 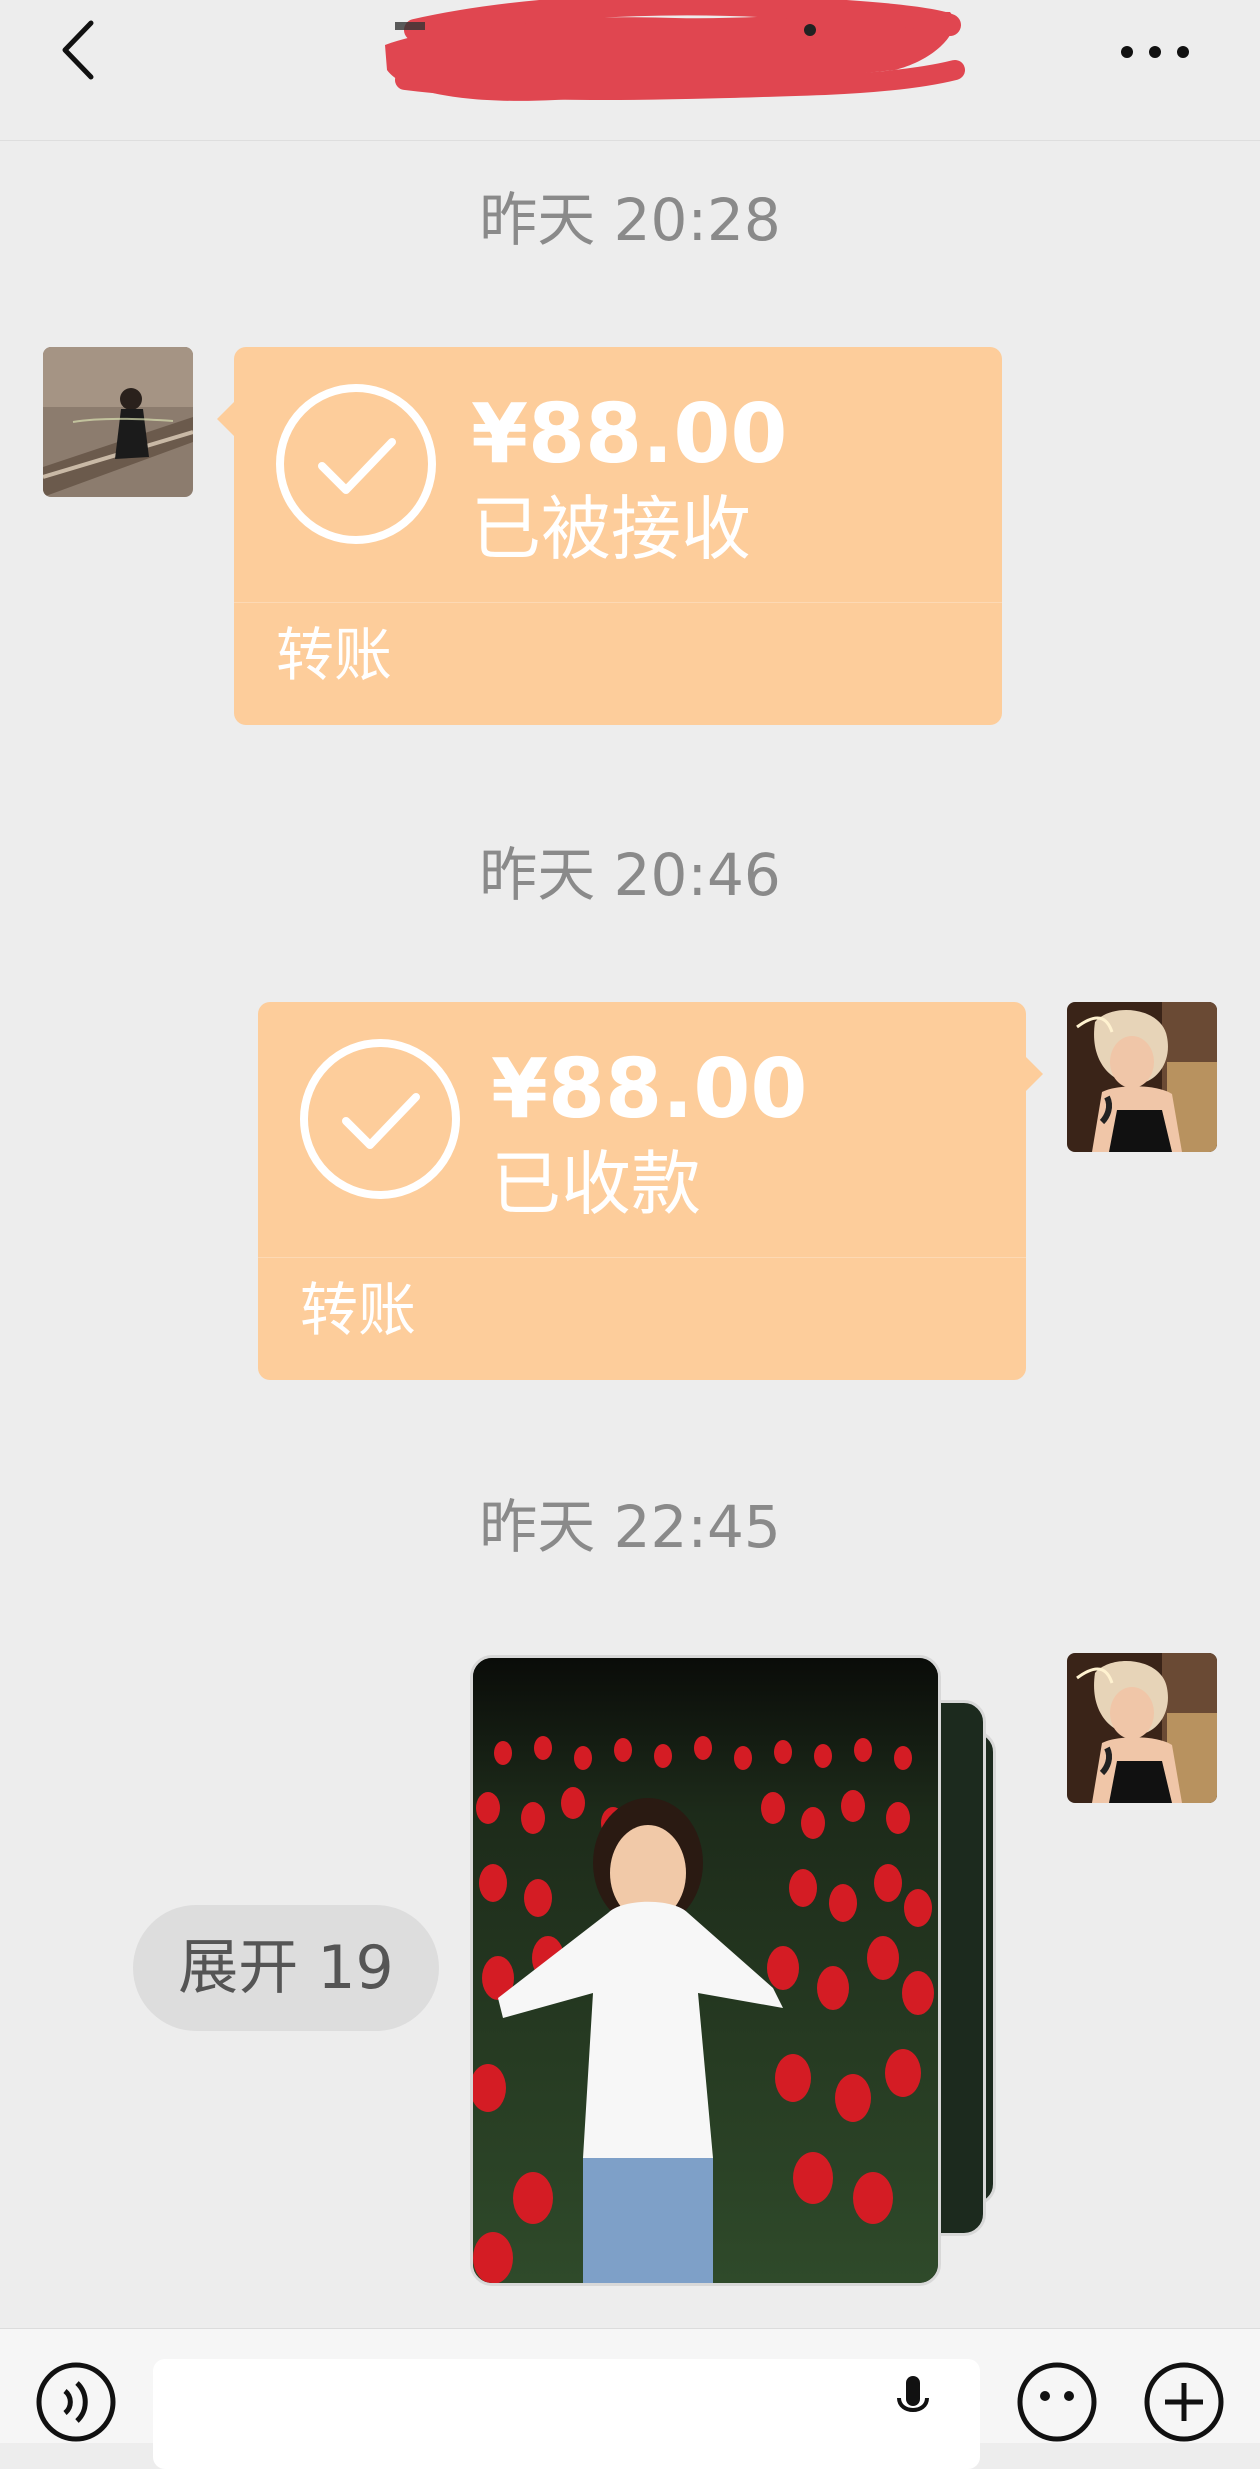 I want to click on transfer-status: 已收款, so click(x=596, y=1184).